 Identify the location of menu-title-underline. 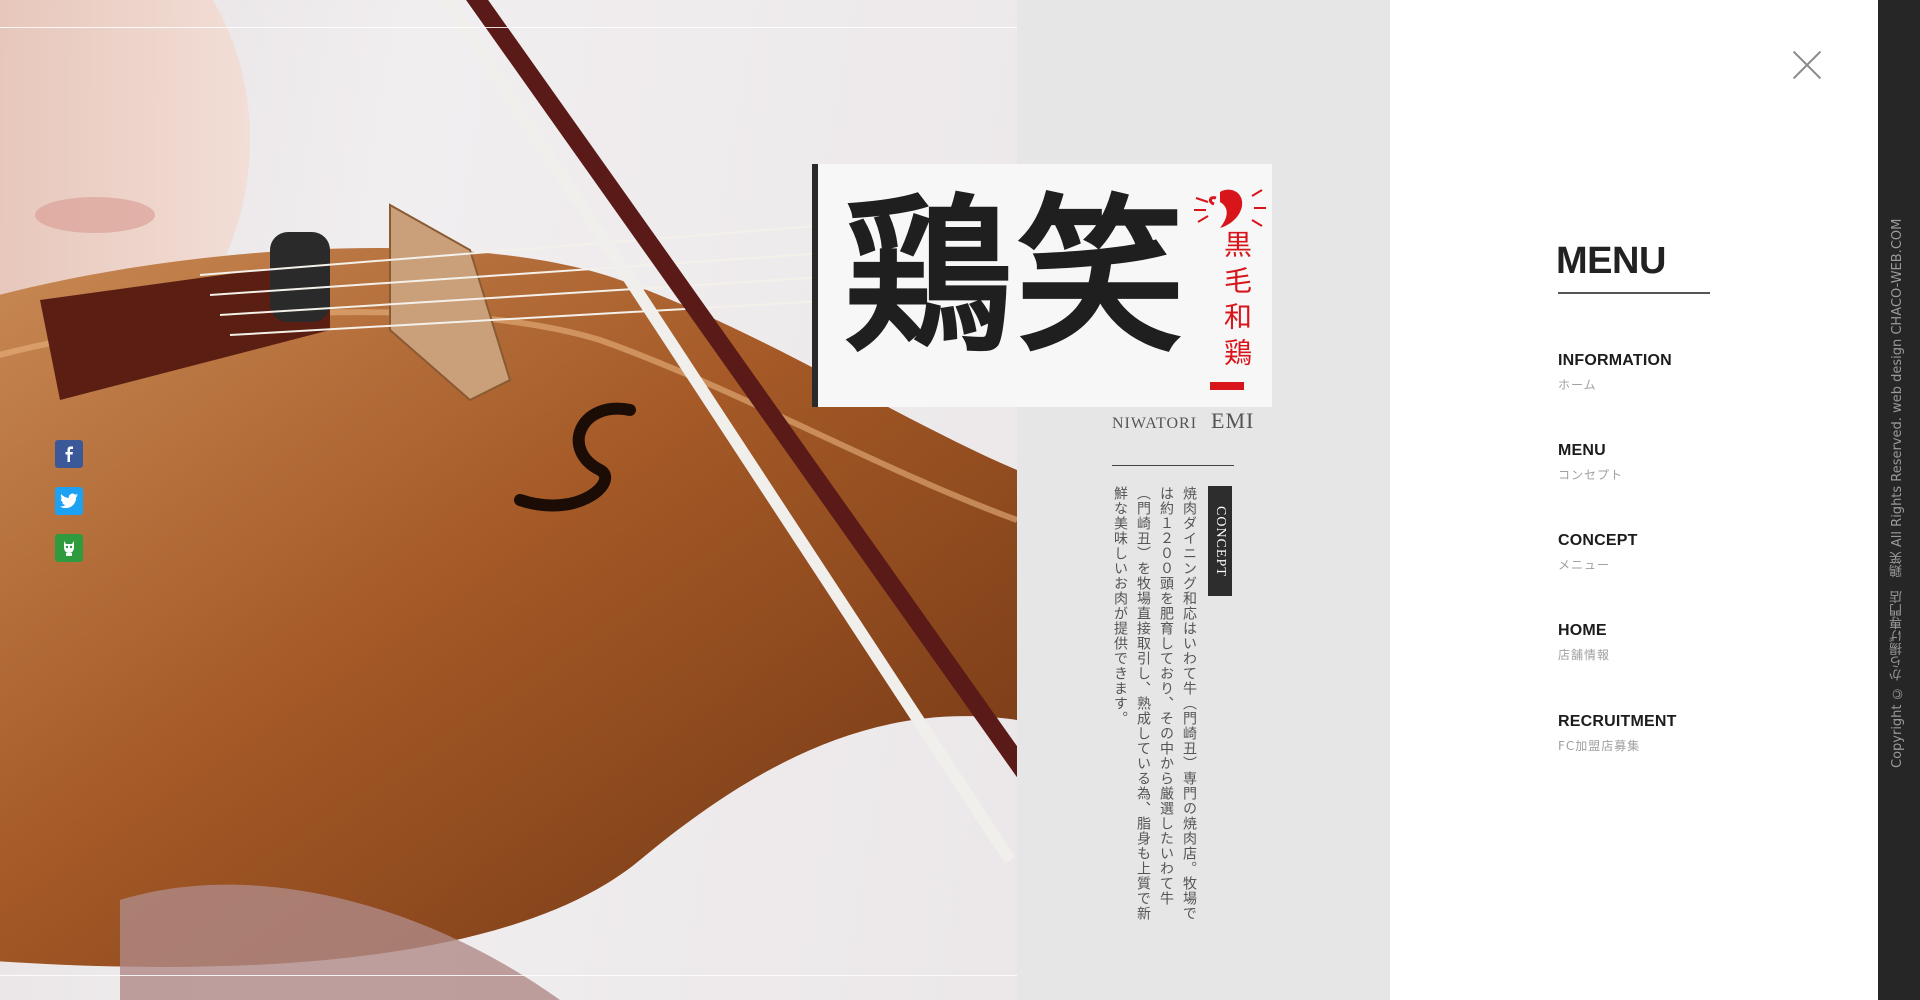
(1634, 293).